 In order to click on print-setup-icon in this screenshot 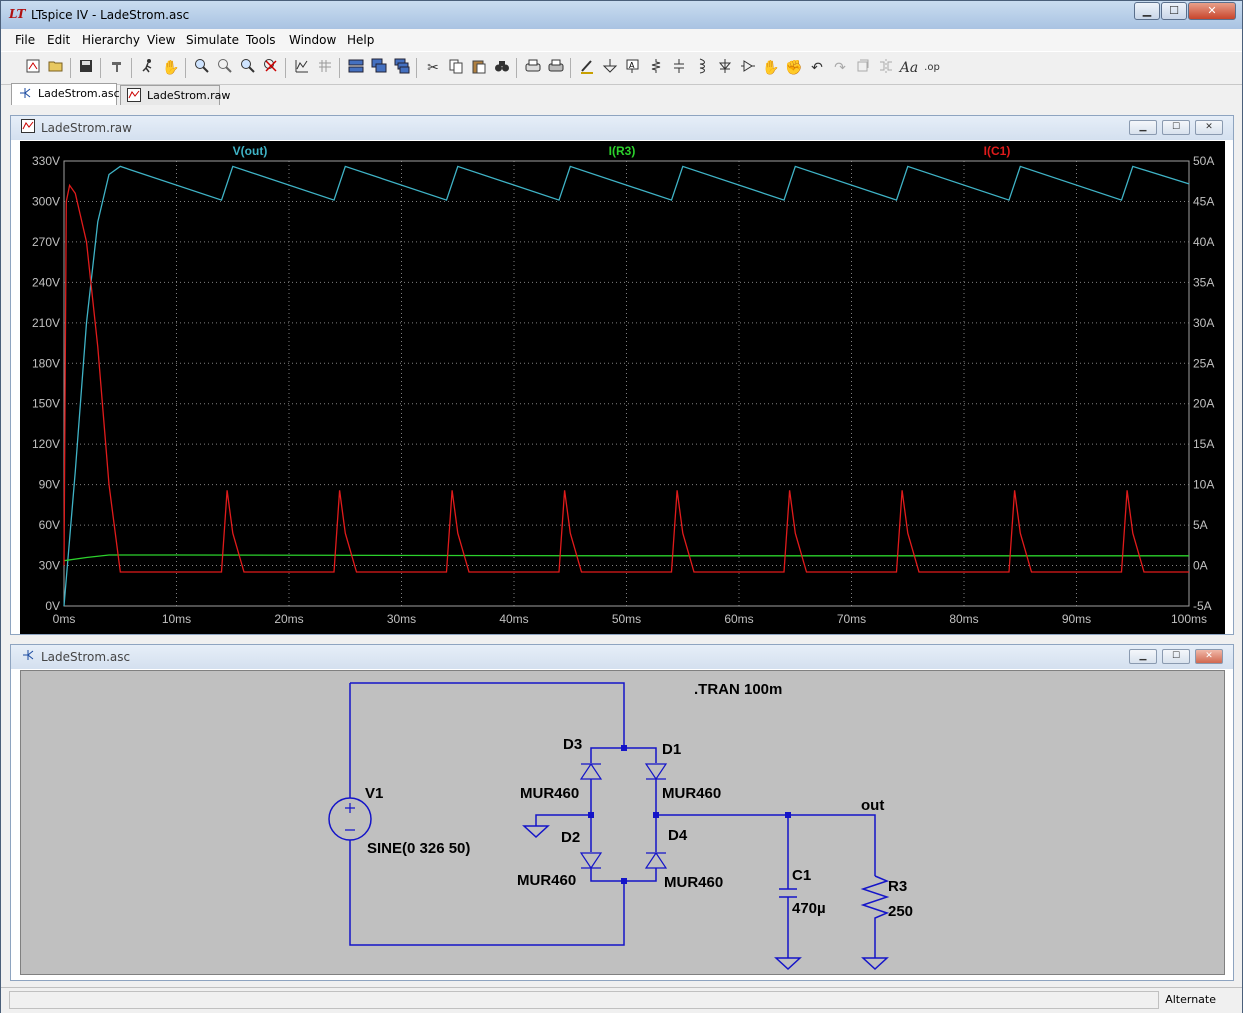, I will do `click(533, 68)`.